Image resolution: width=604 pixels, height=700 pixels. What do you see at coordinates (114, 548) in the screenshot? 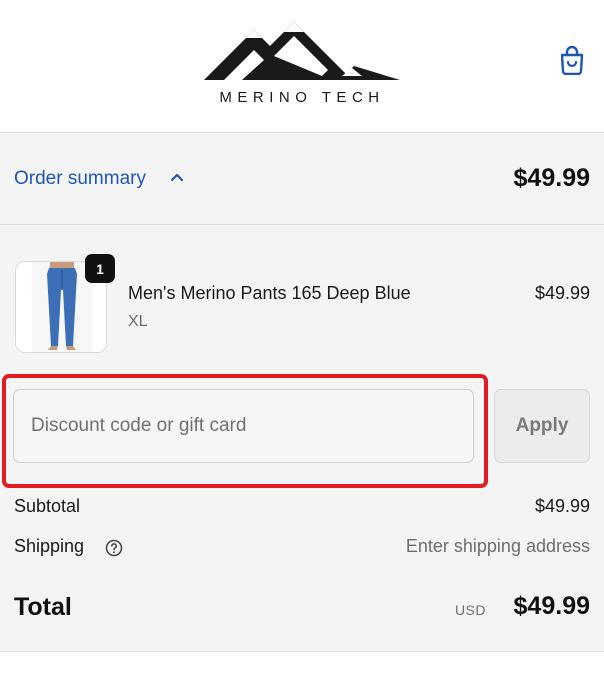
I see `help-circle-icon` at bounding box center [114, 548].